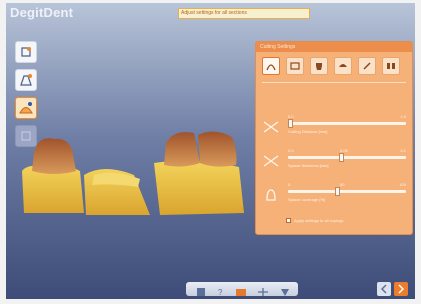 This screenshot has width=421, height=304. I want to click on tooth-edit-icon, so click(26, 52).